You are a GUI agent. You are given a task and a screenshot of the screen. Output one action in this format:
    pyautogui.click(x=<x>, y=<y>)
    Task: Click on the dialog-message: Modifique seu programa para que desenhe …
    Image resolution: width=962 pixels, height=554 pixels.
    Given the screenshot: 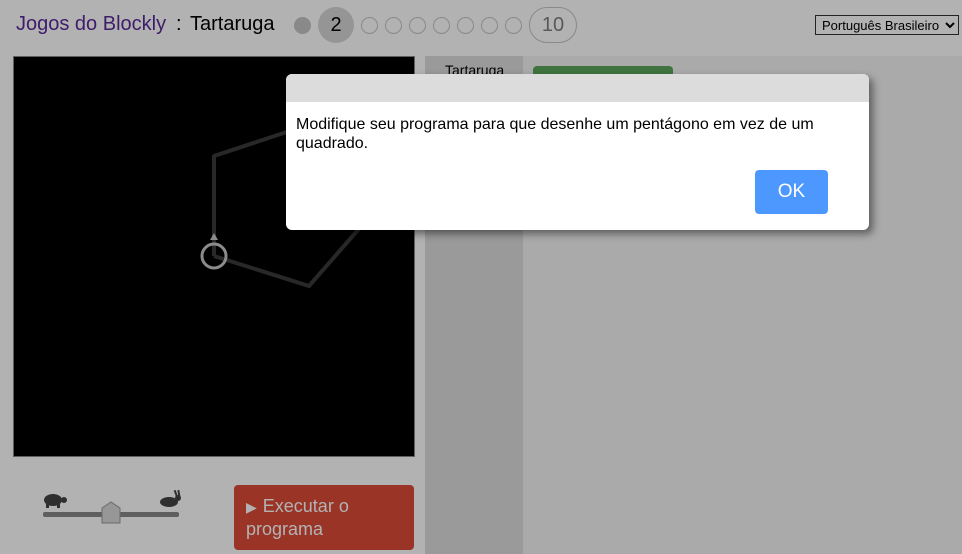 What is the action you would take?
    pyautogui.click(x=555, y=134)
    